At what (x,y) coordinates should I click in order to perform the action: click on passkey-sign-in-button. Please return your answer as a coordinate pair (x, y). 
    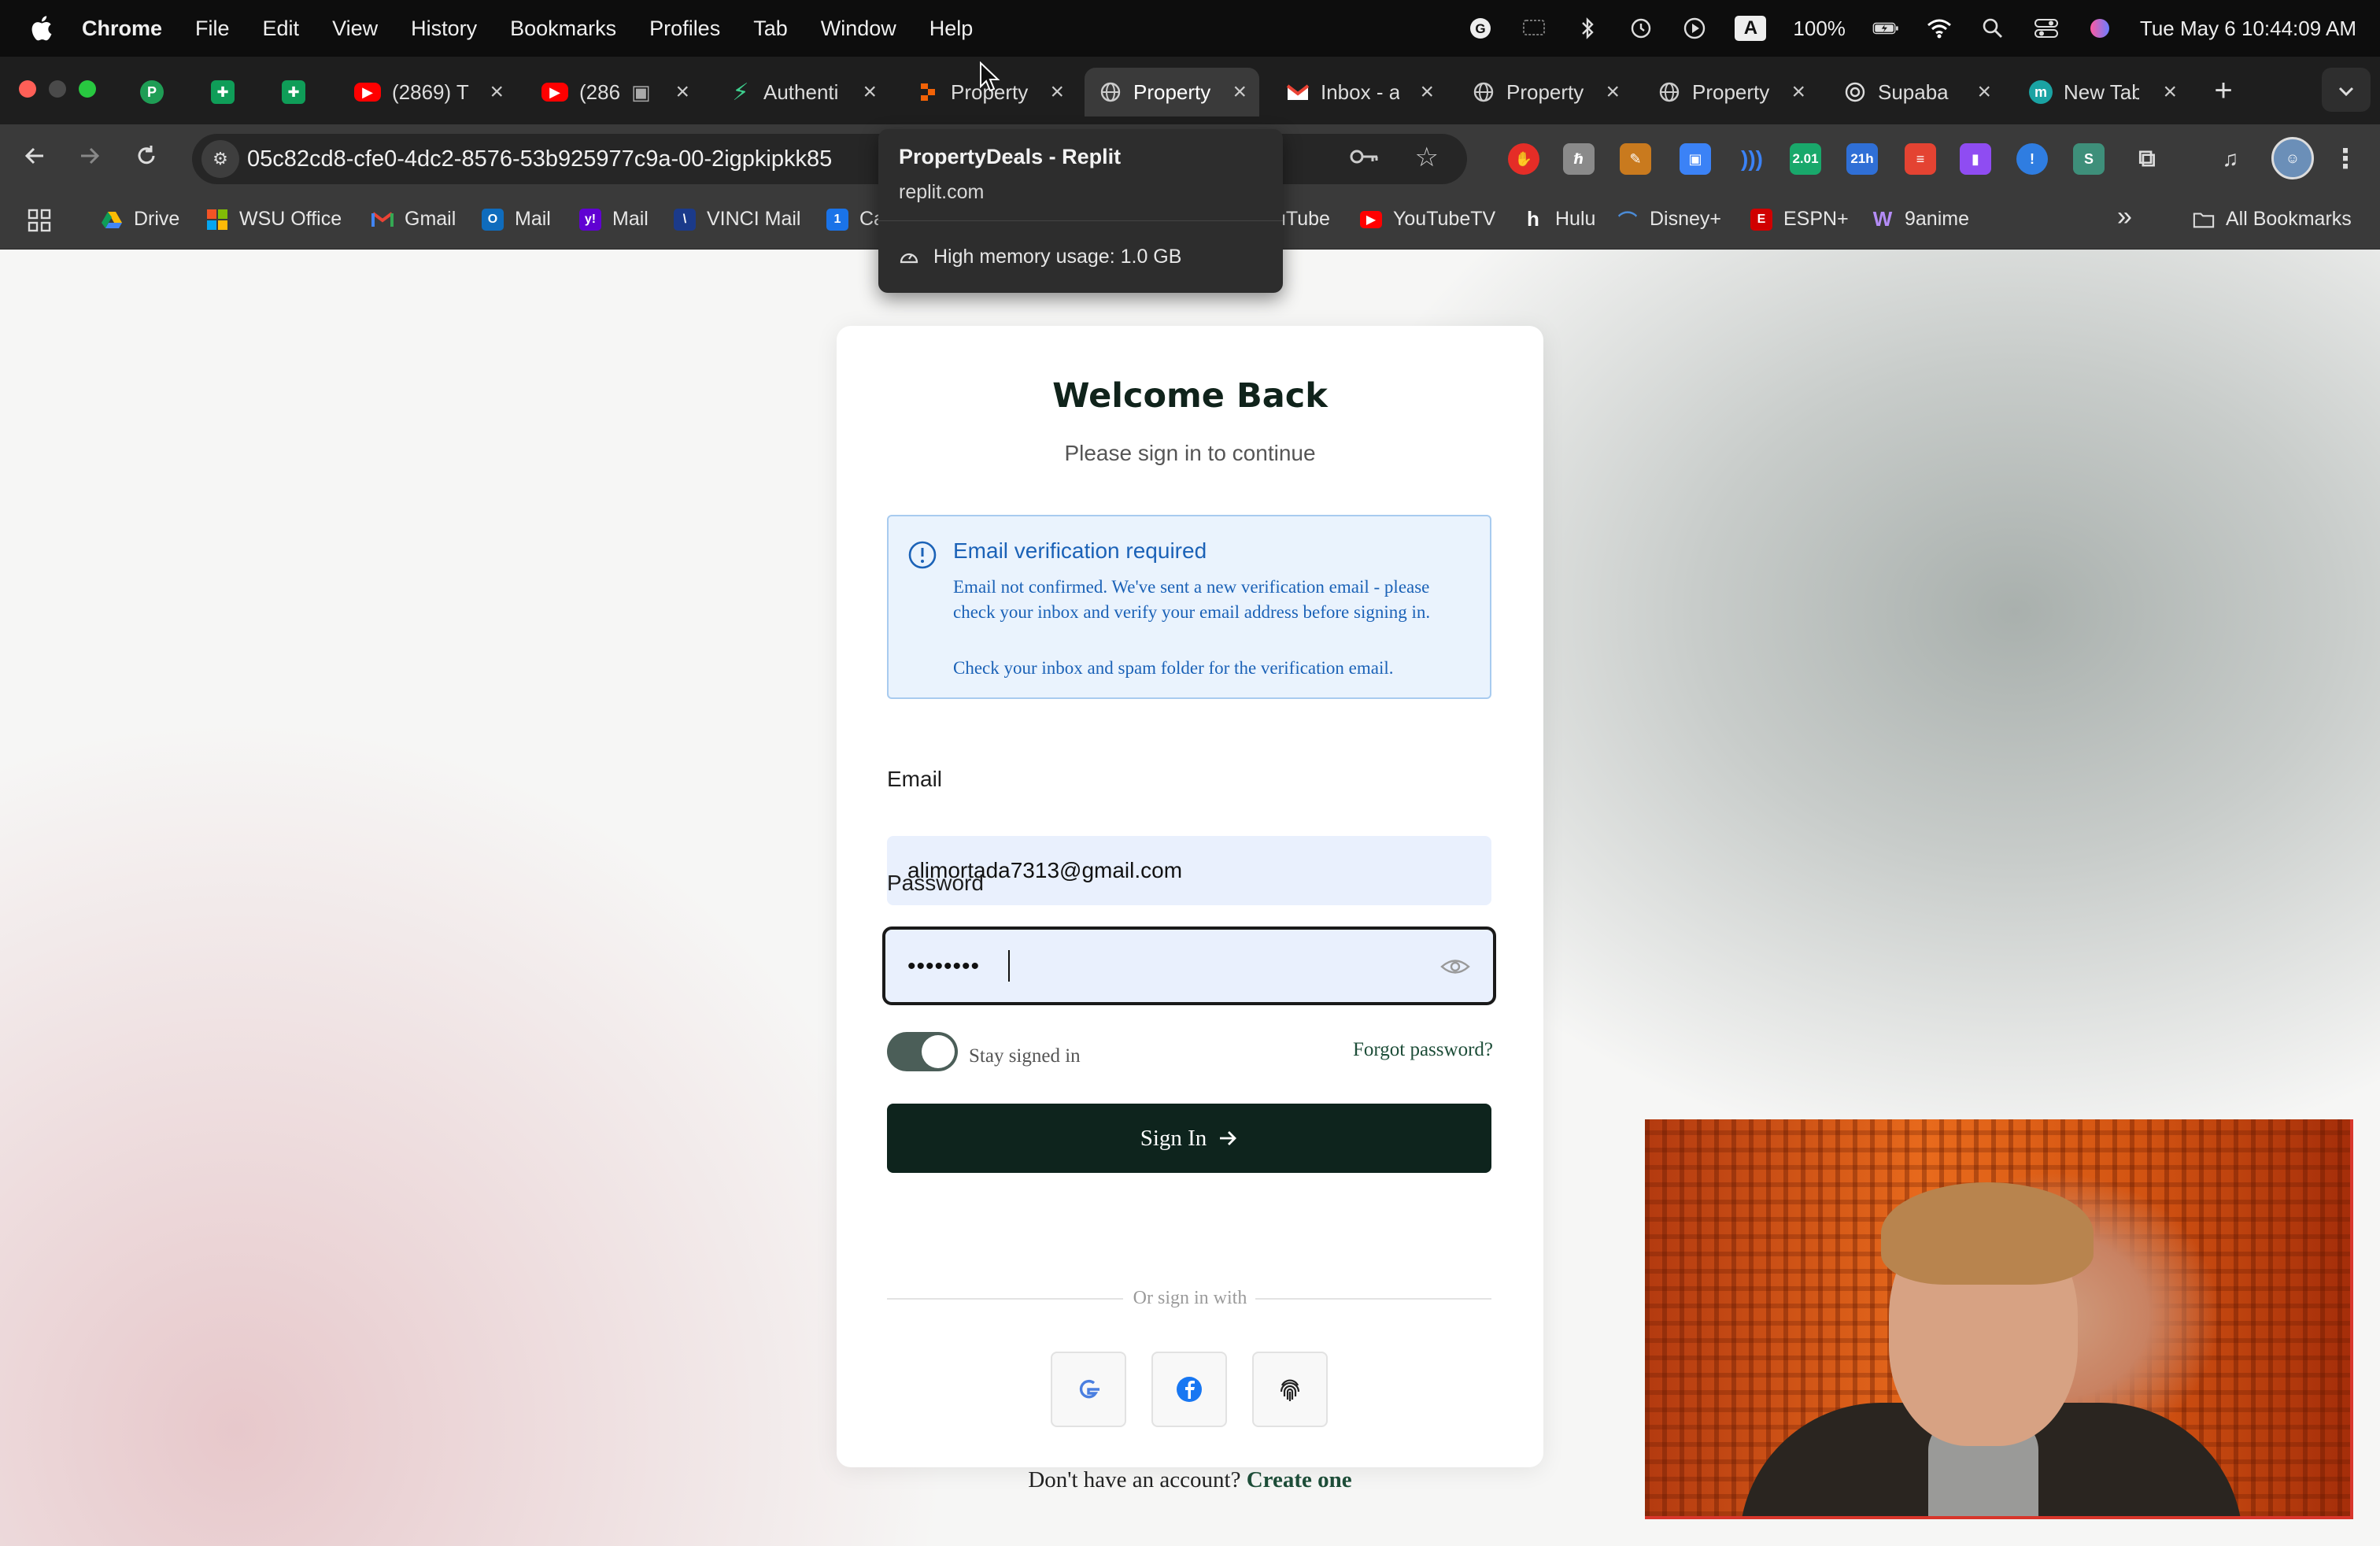
    Looking at the image, I should click on (1290, 1389).